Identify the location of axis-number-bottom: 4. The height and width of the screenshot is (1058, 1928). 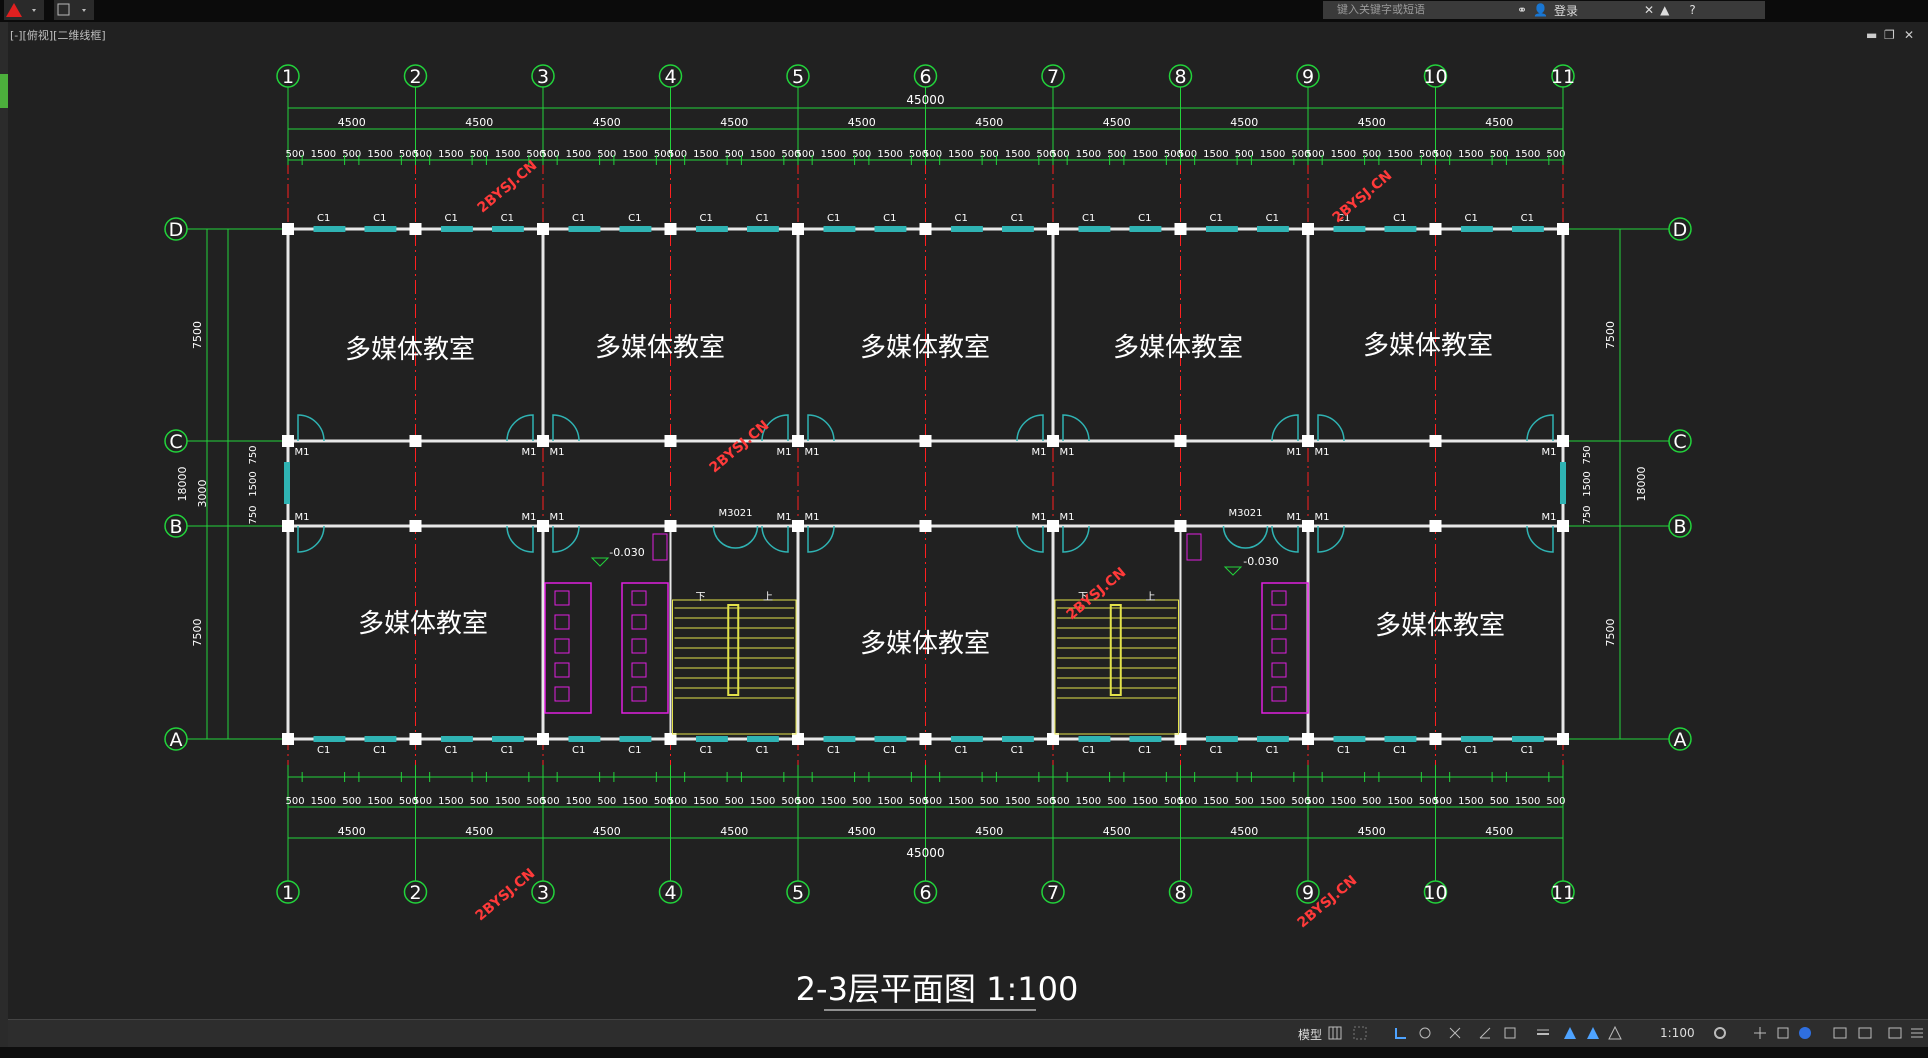
(670, 893).